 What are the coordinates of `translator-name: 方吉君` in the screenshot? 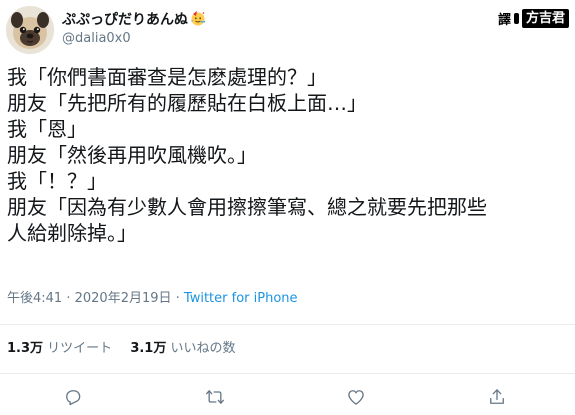 It's located at (545, 18).